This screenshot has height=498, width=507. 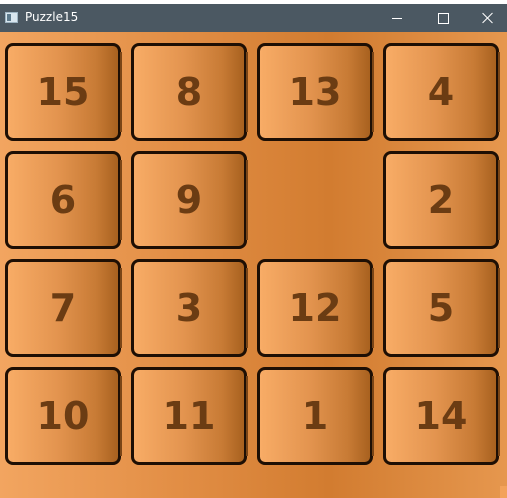 I want to click on maximize-icon, so click(x=443, y=18).